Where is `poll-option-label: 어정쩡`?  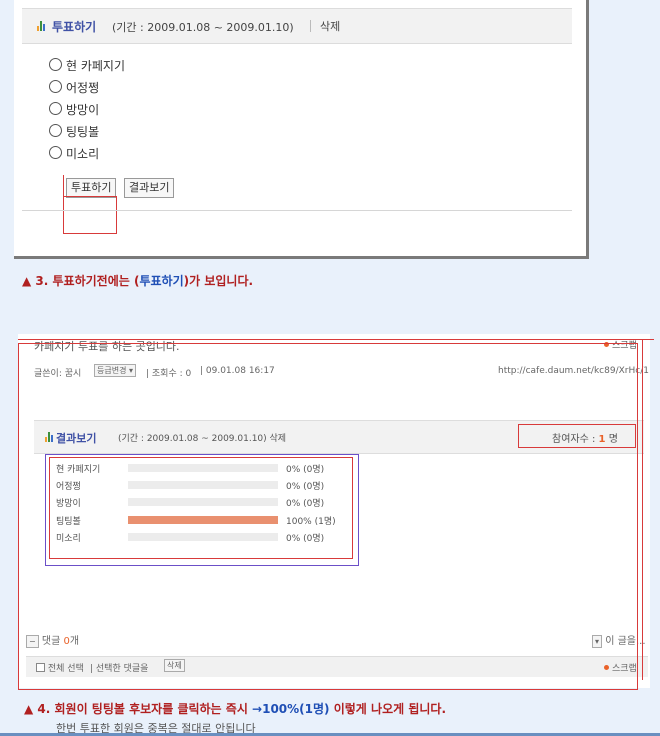 poll-option-label: 어정쩡 is located at coordinates (83, 88).